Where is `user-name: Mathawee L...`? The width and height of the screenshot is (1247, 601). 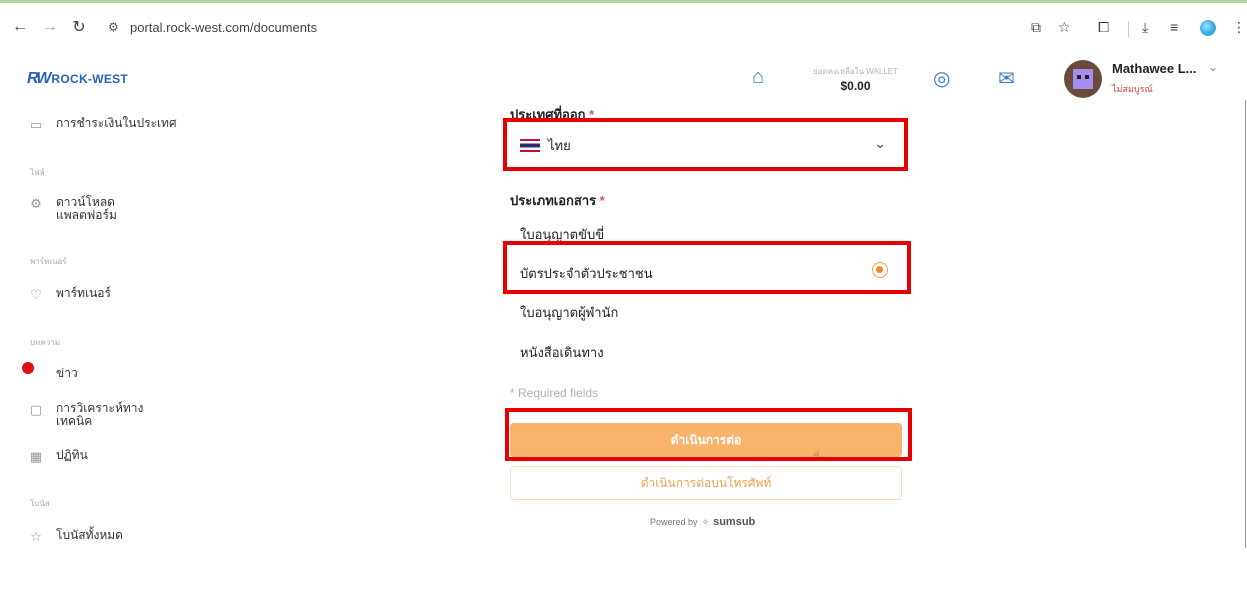 user-name: Mathawee L... is located at coordinates (1154, 68).